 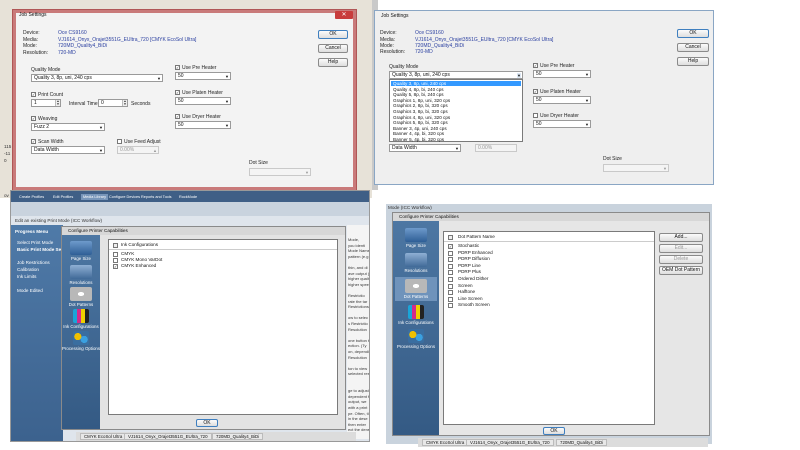 What do you see at coordinates (470, 299) in the screenshot?
I see `table-row: Line Screen` at bounding box center [470, 299].